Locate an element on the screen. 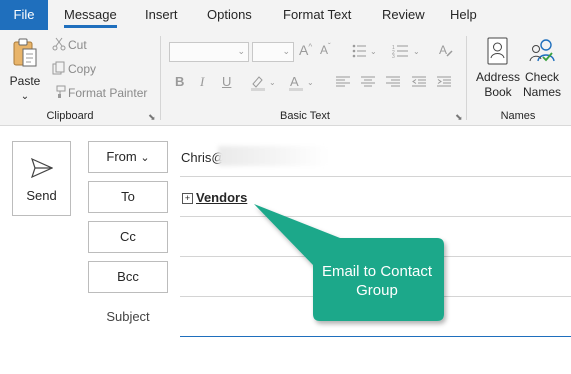 This screenshot has width=571, height=374. callout-text: Email to Contact Group is located at coordinates (377, 281).